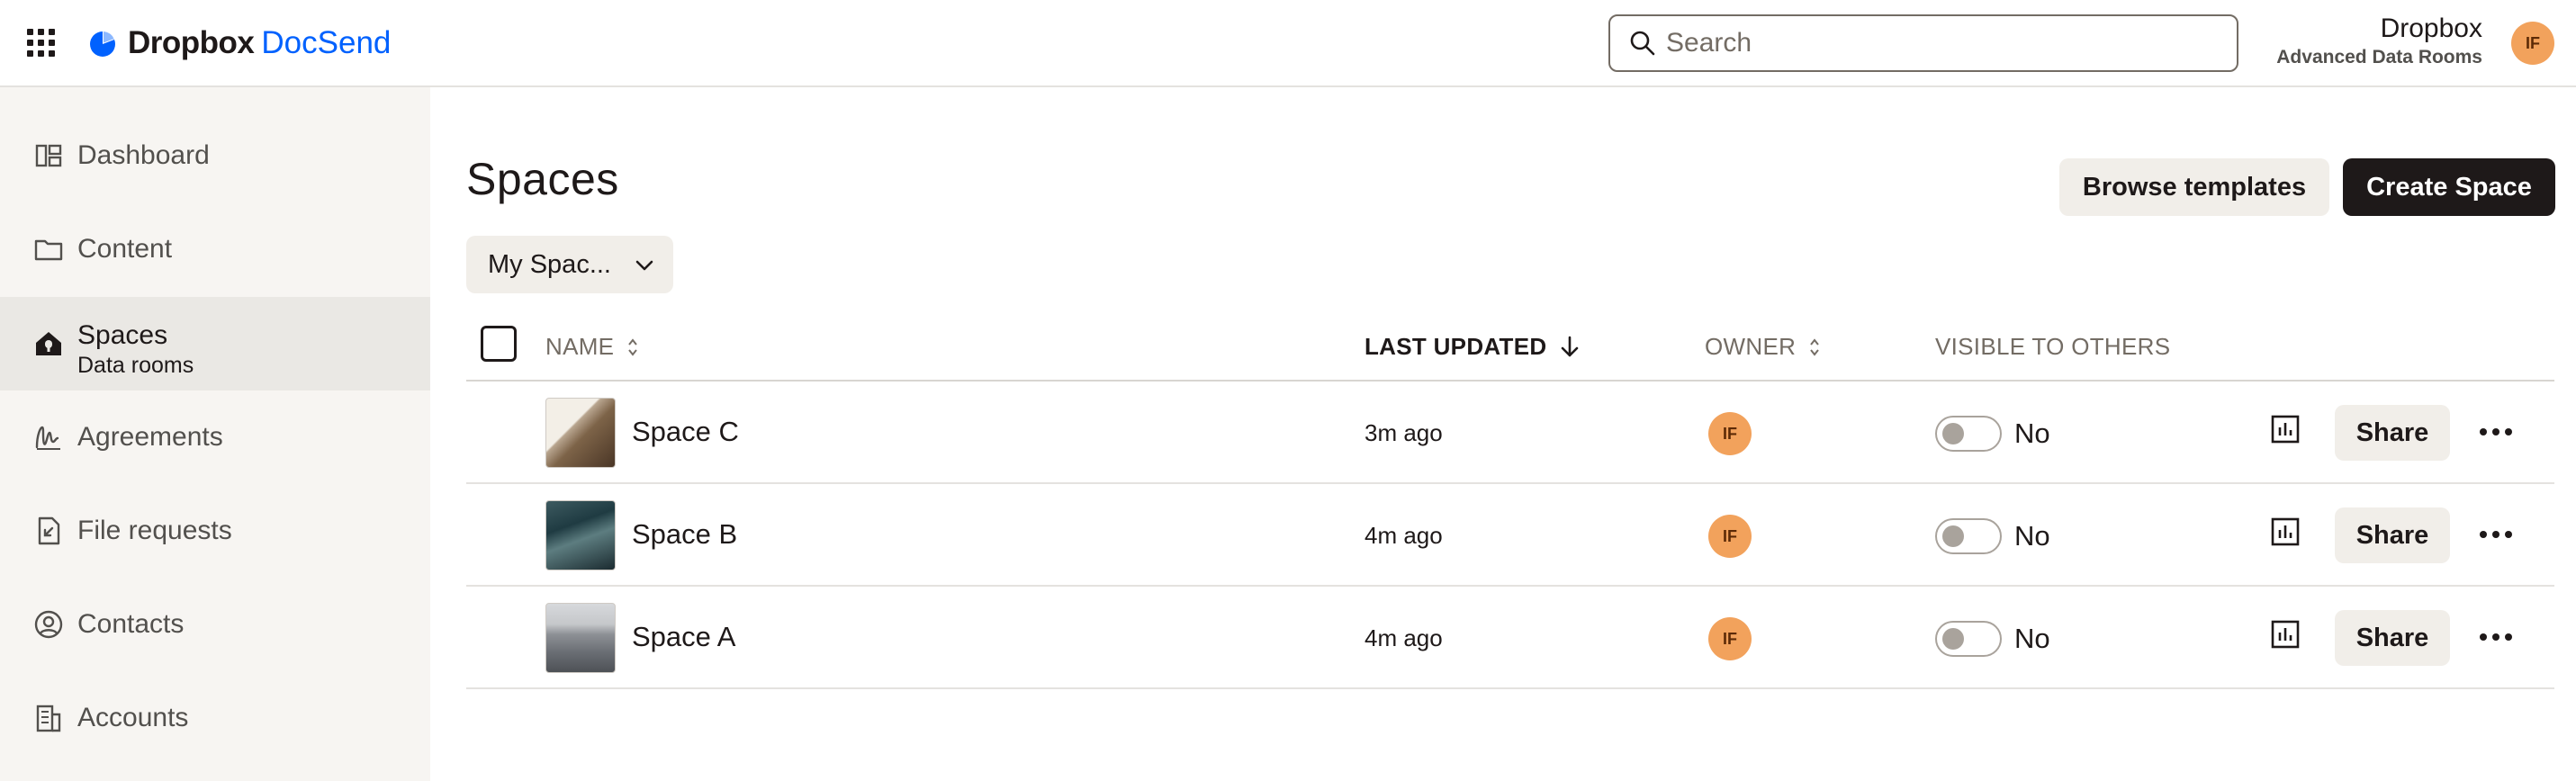 This screenshot has width=2576, height=781. I want to click on sidebar-item-label: Accounts, so click(133, 717).